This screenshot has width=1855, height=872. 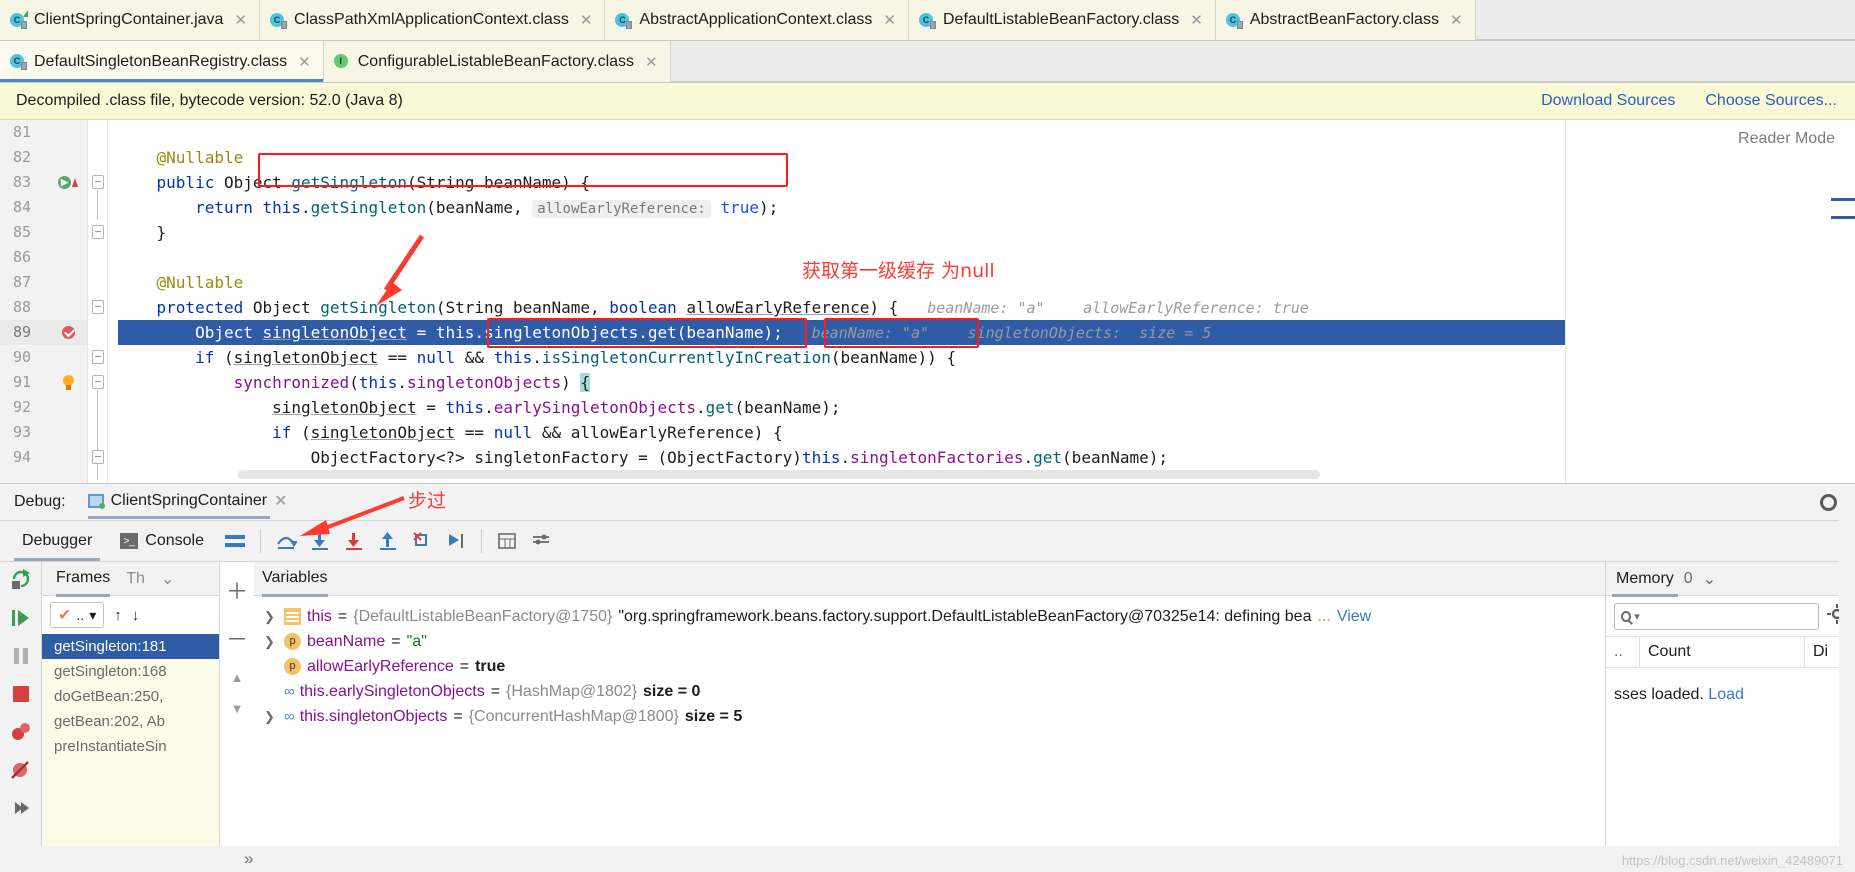 I want to click on step-over-icon, so click(x=286, y=541).